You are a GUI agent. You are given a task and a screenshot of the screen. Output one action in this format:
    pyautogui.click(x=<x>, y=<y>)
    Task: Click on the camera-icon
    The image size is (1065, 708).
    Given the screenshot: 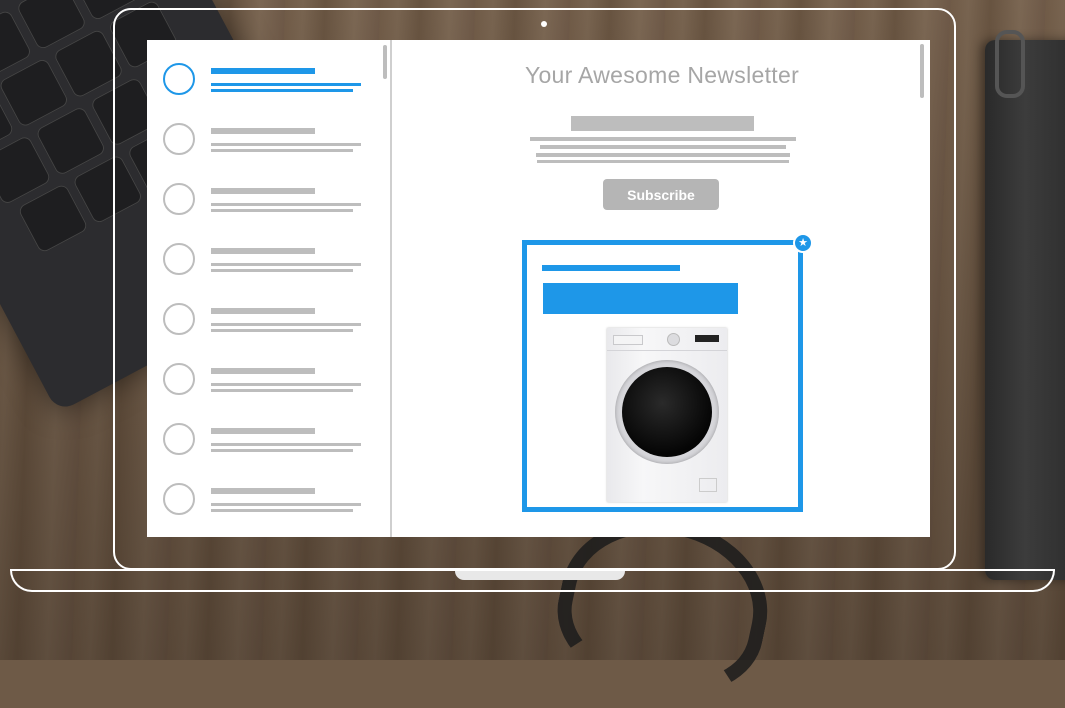 What is the action you would take?
    pyautogui.click(x=544, y=24)
    